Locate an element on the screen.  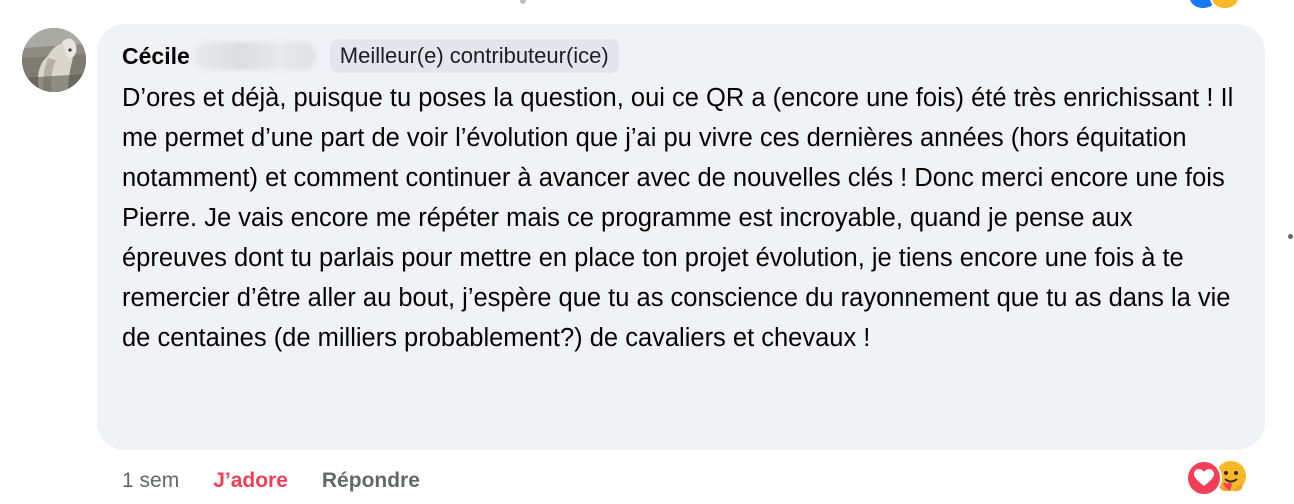
separator-dot is located at coordinates (523, 2).